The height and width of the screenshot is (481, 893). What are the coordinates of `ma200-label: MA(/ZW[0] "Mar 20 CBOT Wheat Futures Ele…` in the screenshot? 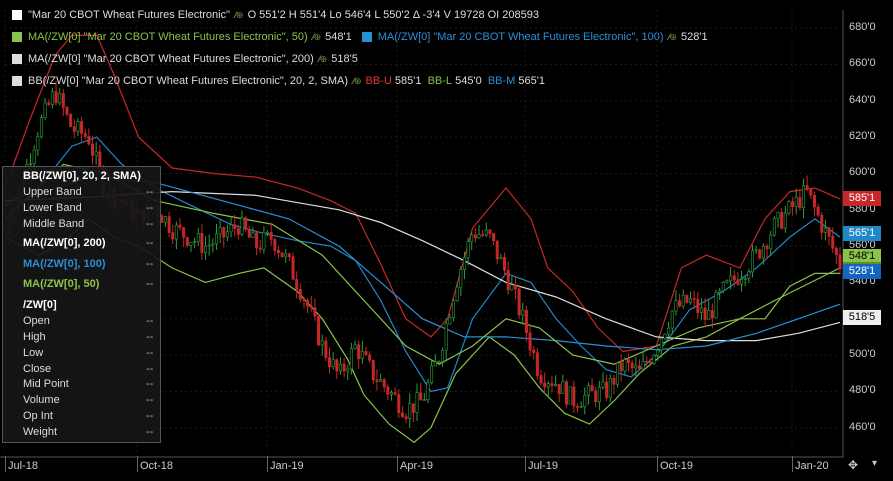 It's located at (171, 59).